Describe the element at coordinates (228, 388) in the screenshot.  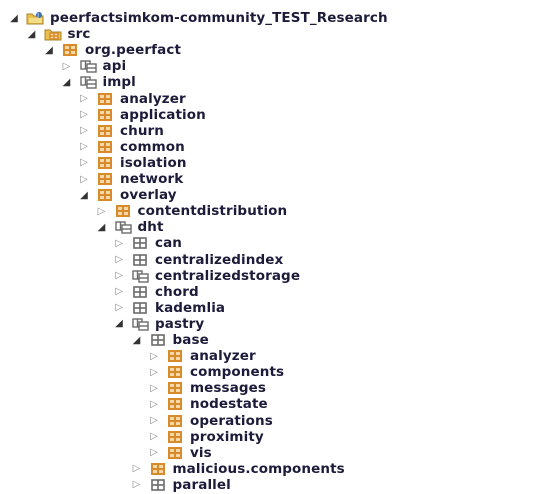
I see `tree-item-label: messages` at that location.